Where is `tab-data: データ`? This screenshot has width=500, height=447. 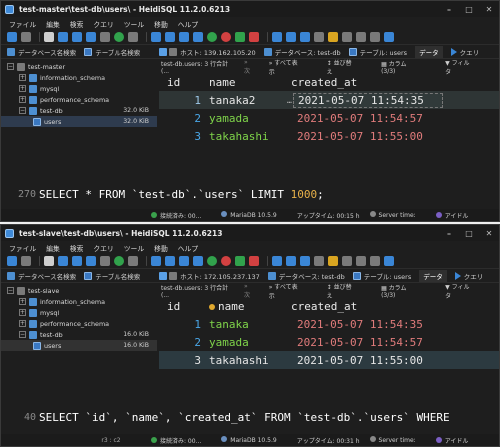 tab-data: データ is located at coordinates (303, 275).